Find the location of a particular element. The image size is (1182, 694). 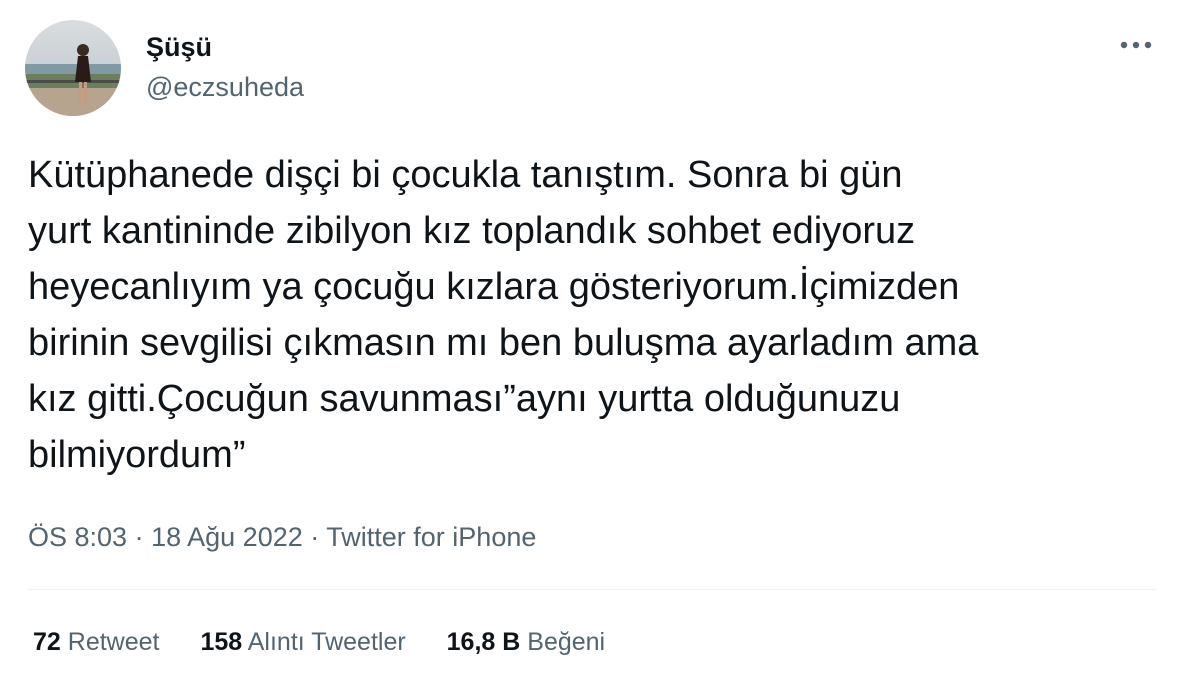

tweet-source-link: Twitter for iPhone is located at coordinates (431, 537).